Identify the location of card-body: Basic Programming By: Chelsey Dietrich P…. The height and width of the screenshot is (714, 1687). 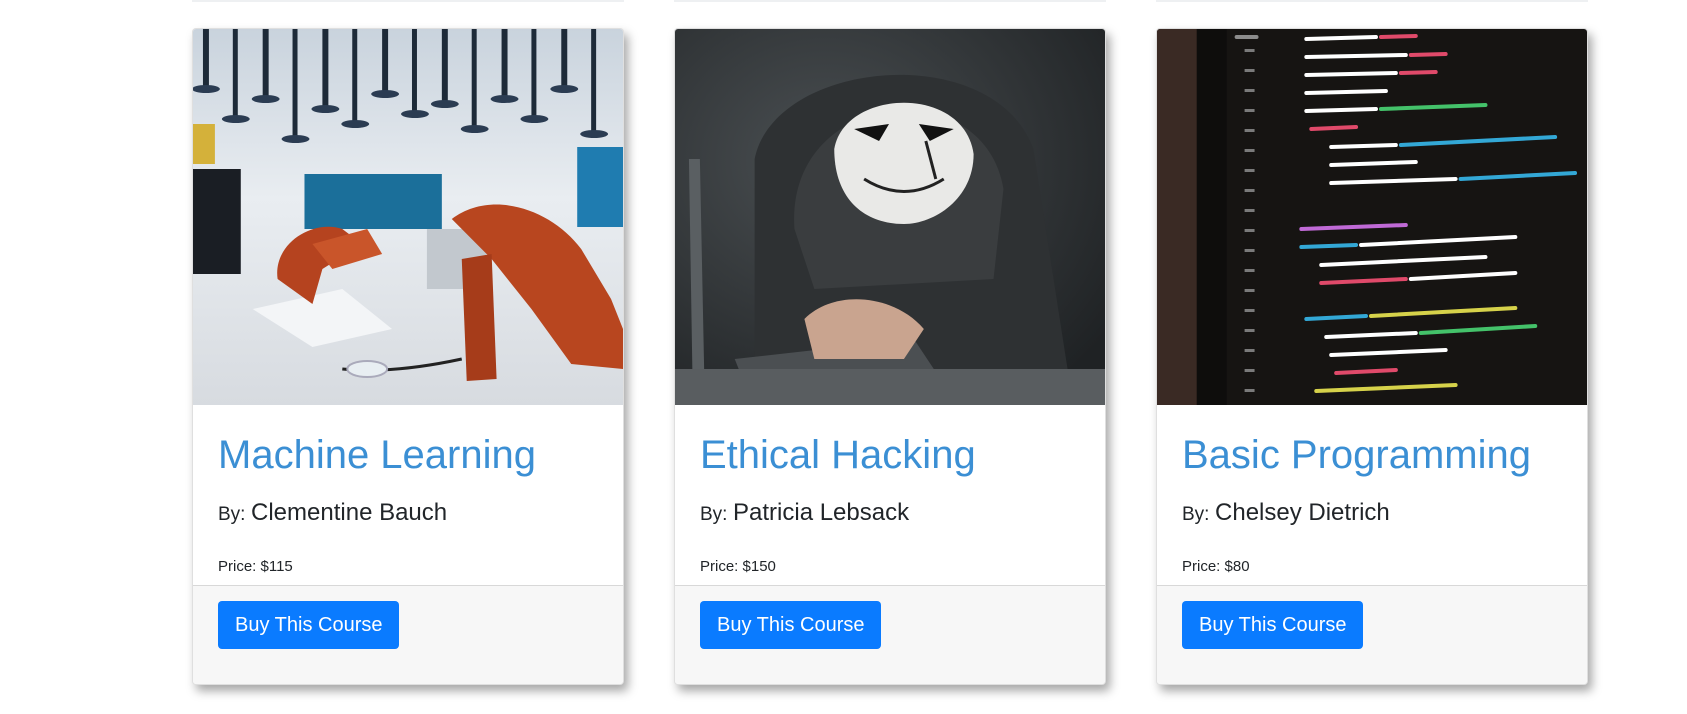
(1372, 495).